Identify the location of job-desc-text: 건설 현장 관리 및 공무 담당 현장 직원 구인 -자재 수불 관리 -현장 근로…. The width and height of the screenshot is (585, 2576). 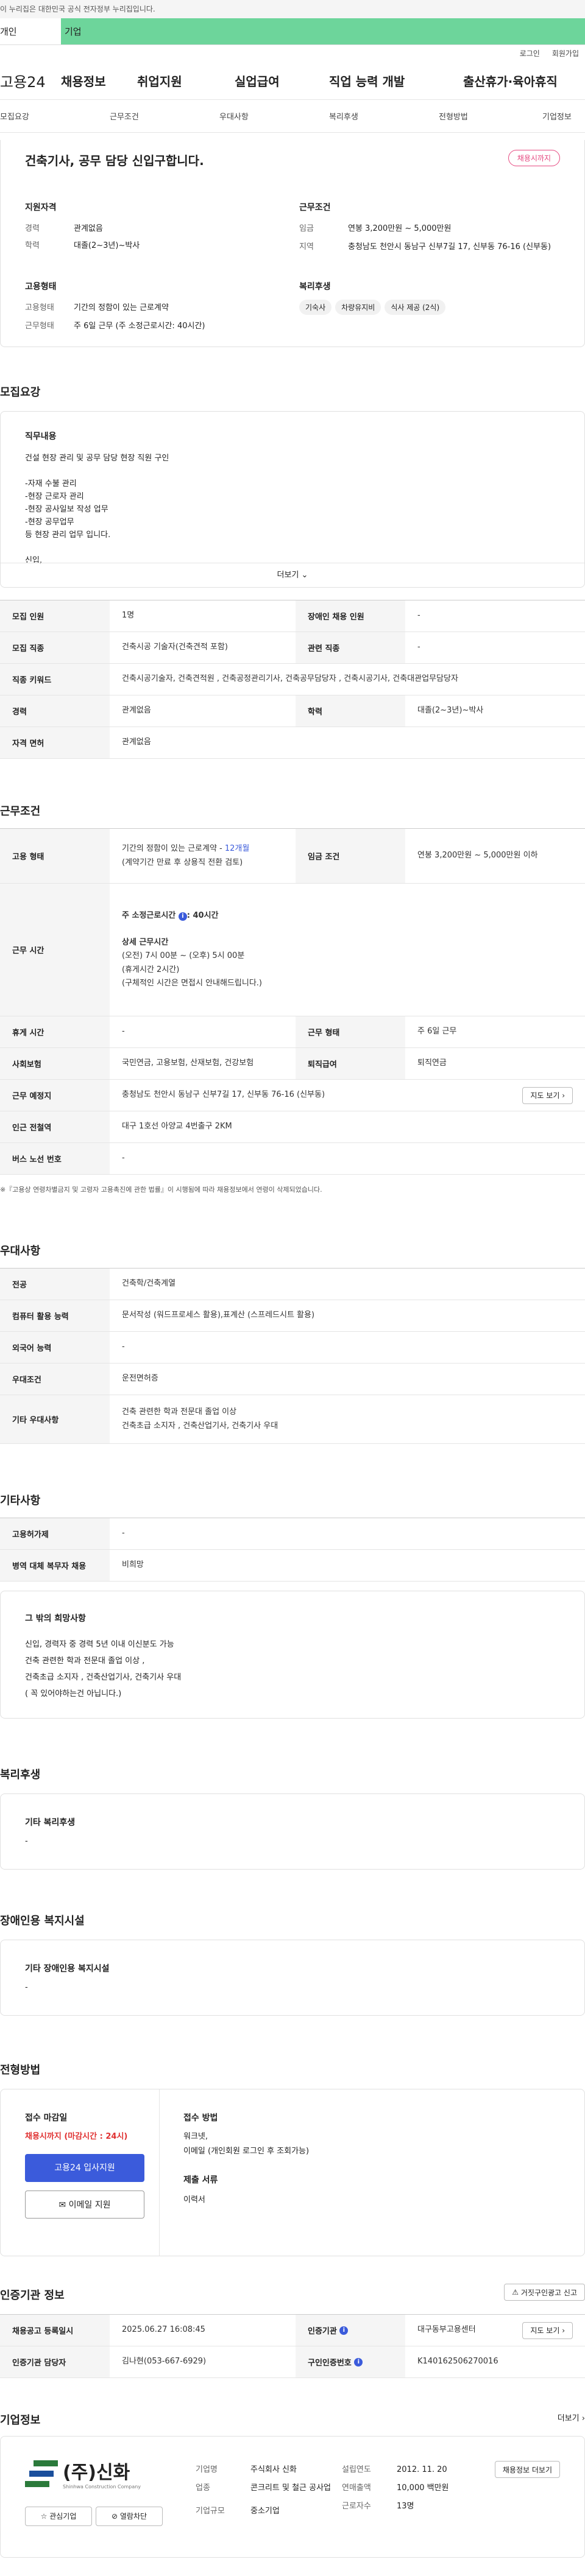
(97, 509).